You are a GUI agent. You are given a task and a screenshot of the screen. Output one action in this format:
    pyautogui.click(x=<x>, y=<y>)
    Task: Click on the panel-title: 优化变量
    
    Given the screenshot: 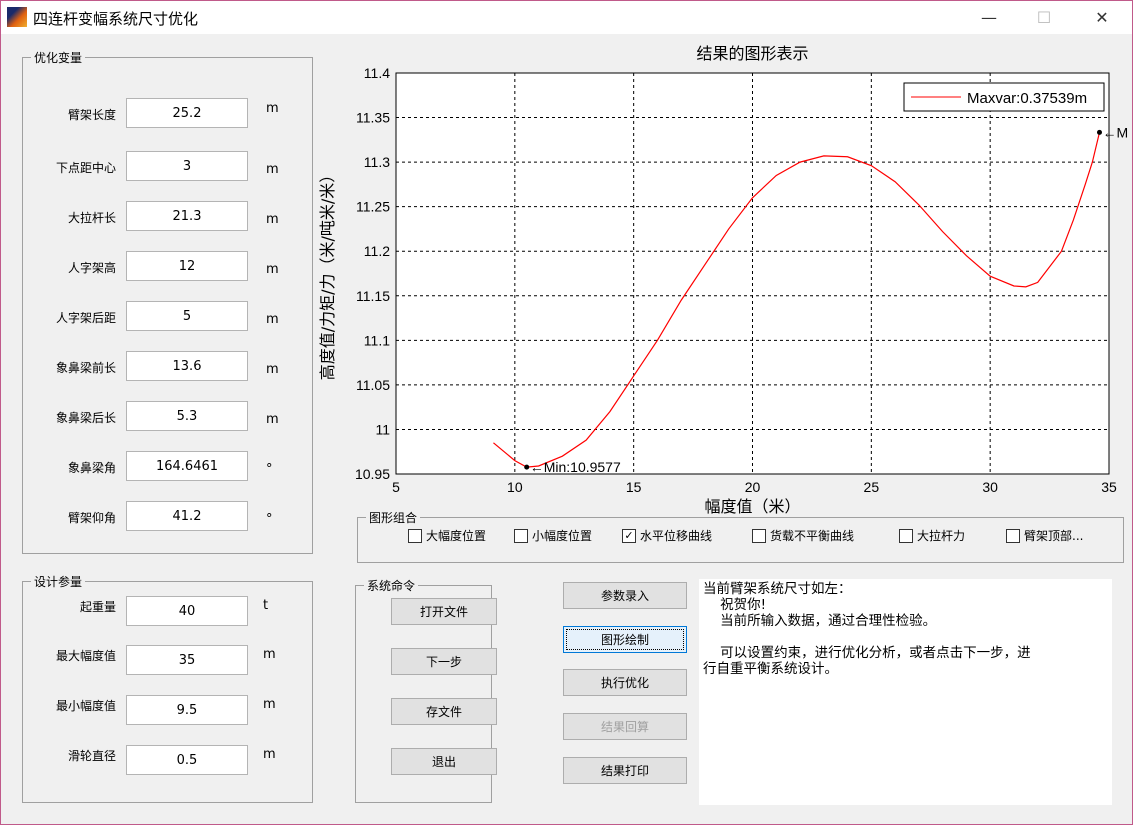 What is the action you would take?
    pyautogui.click(x=58, y=58)
    